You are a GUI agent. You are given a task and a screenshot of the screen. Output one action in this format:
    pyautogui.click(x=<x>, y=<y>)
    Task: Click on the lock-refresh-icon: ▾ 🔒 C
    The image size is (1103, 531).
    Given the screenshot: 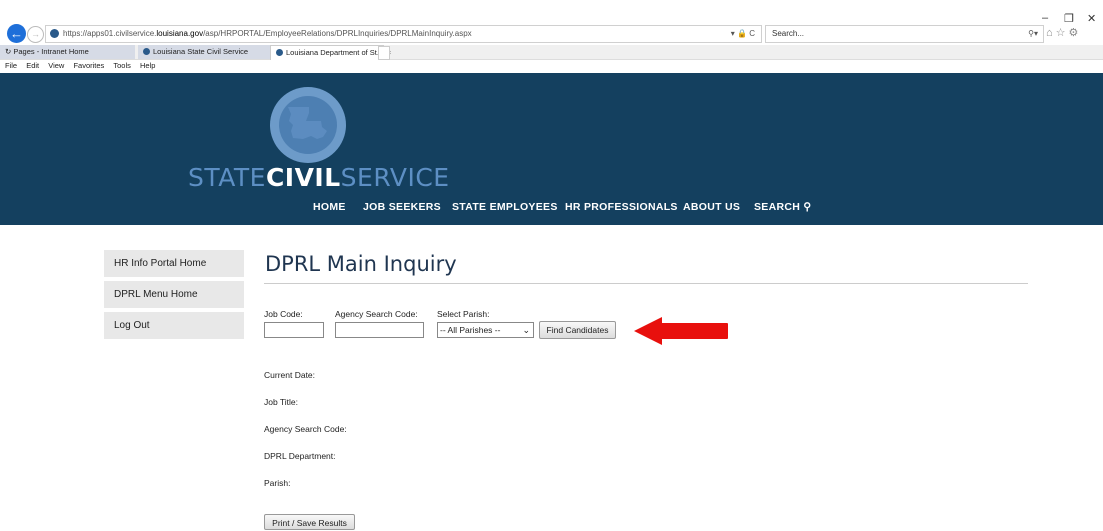 What is the action you would take?
    pyautogui.click(x=743, y=34)
    